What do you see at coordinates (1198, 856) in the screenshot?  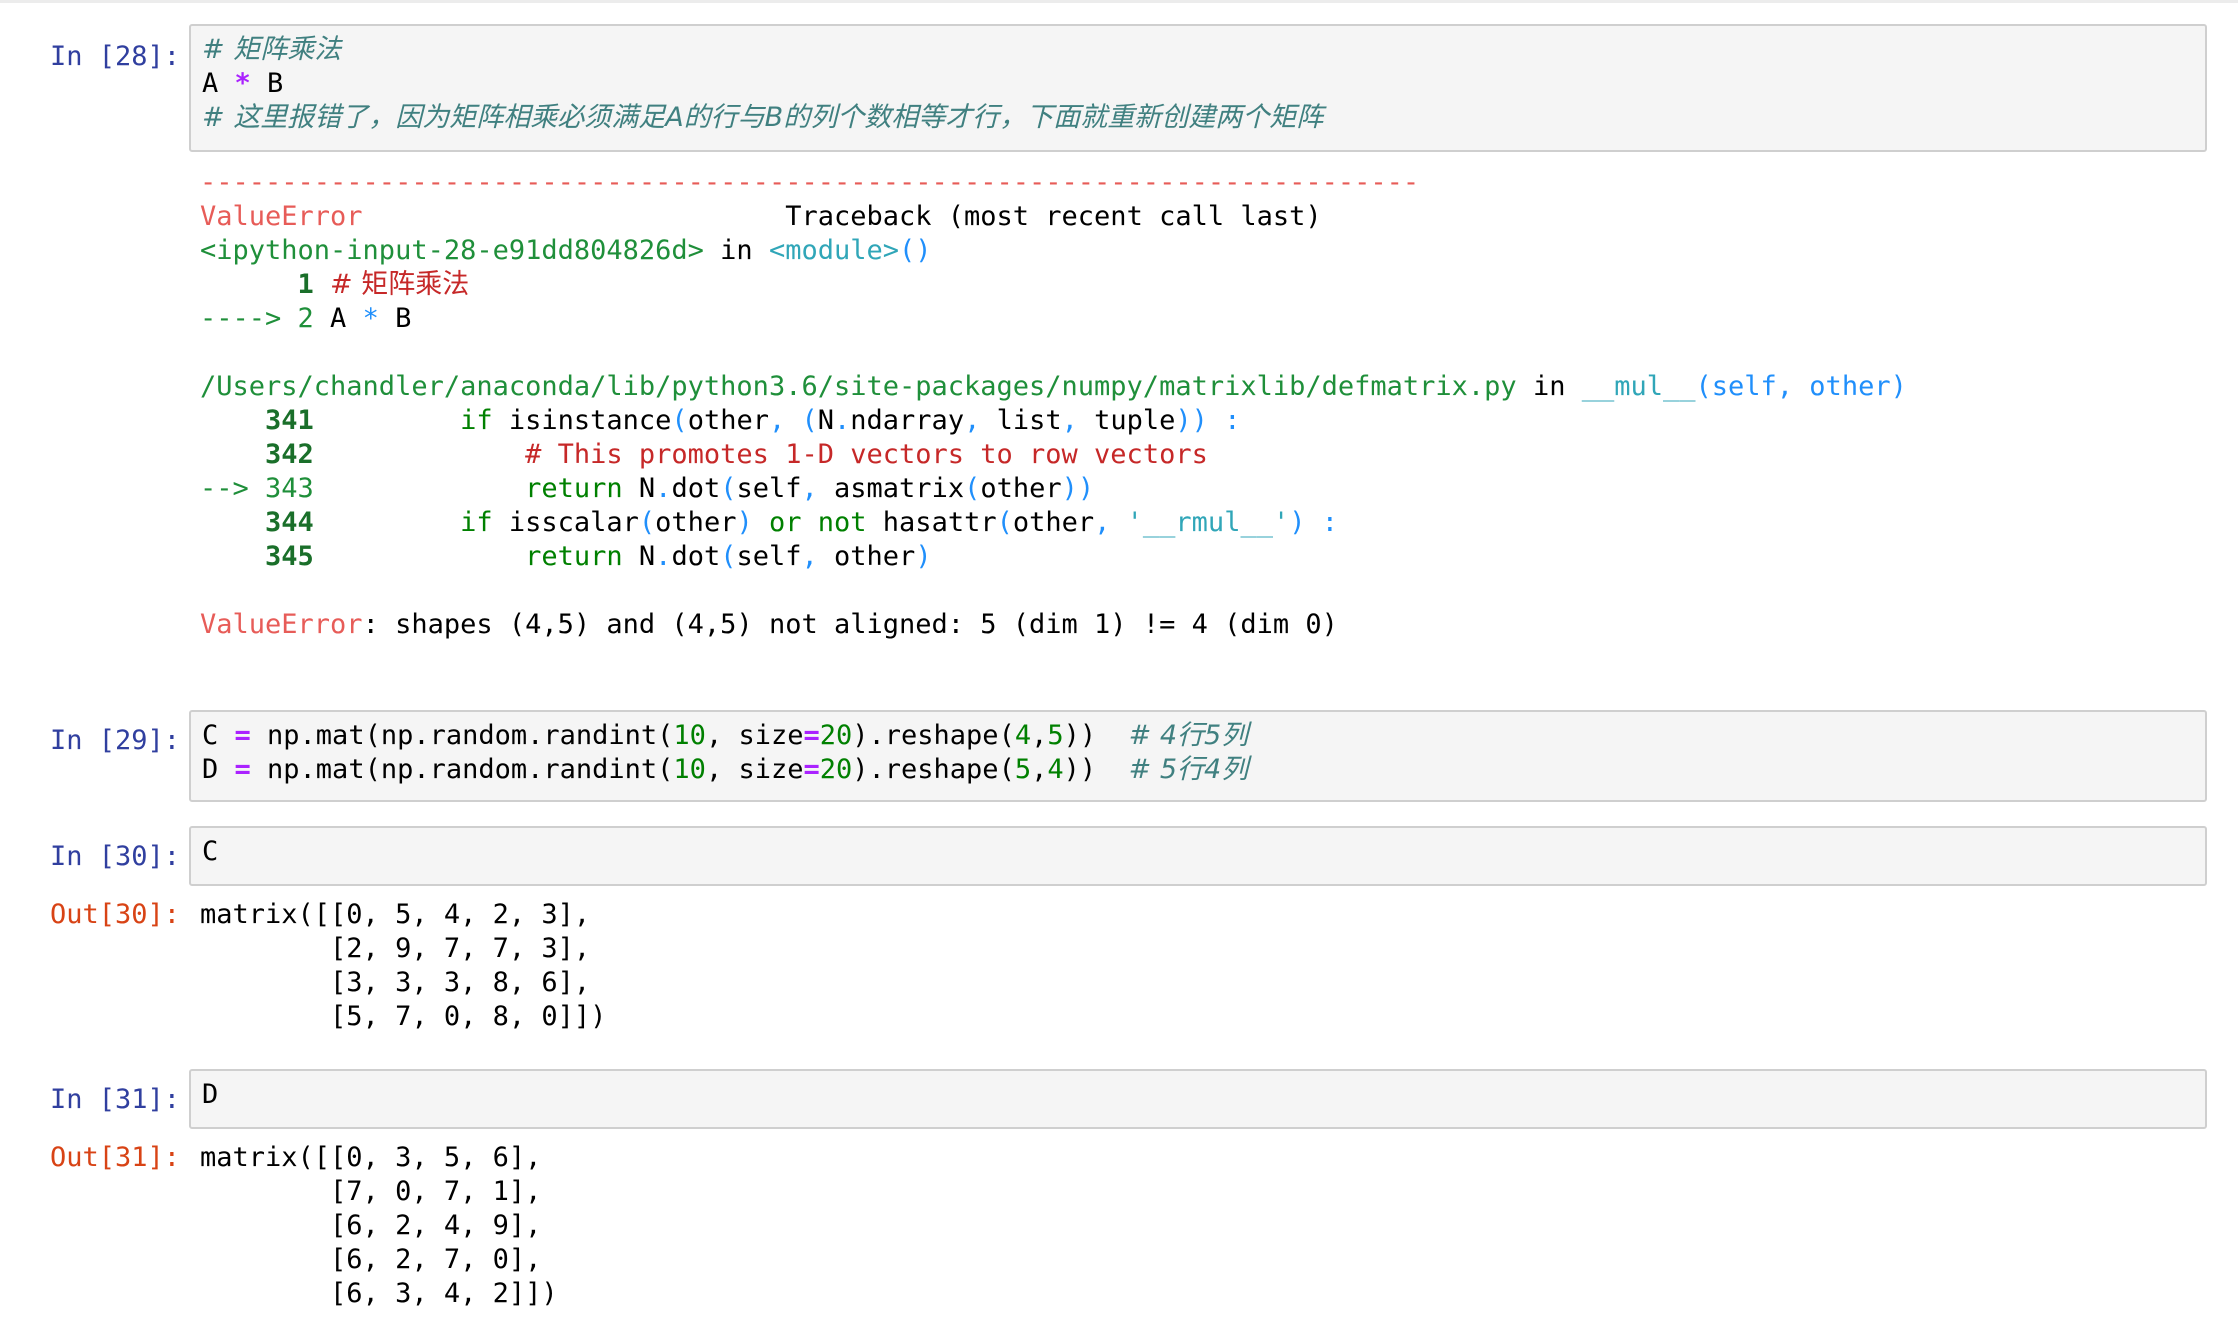 I see `code-editor: C` at bounding box center [1198, 856].